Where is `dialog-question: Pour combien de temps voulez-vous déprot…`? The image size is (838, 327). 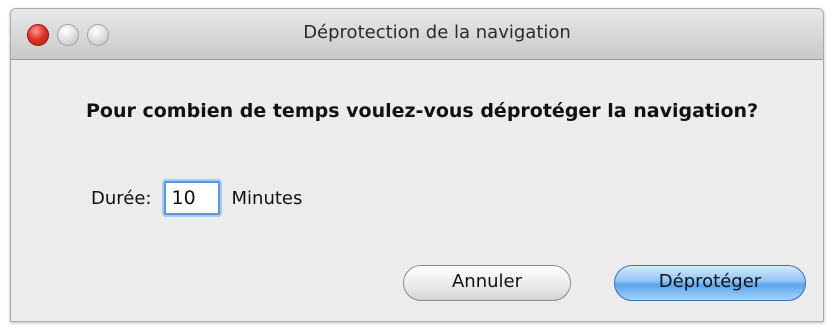
dialog-question: Pour combien de temps voulez-vous déprot… is located at coordinates (422, 111).